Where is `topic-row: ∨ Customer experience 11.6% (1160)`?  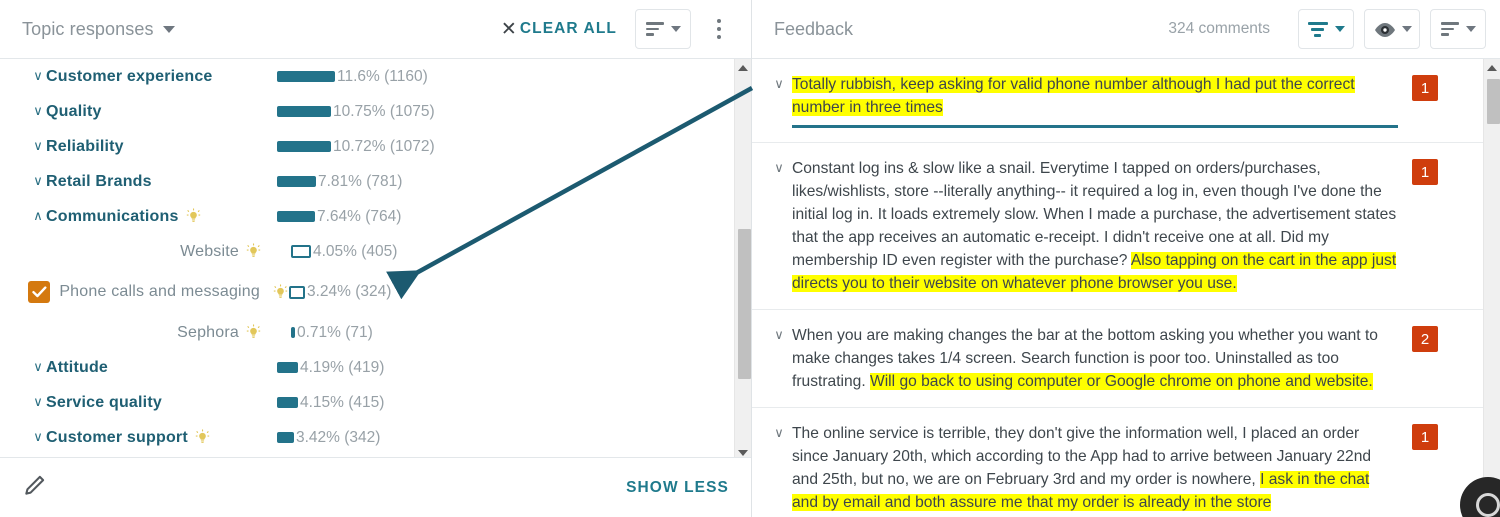 topic-row: ∨ Customer experience 11.6% (1160) is located at coordinates (365, 76).